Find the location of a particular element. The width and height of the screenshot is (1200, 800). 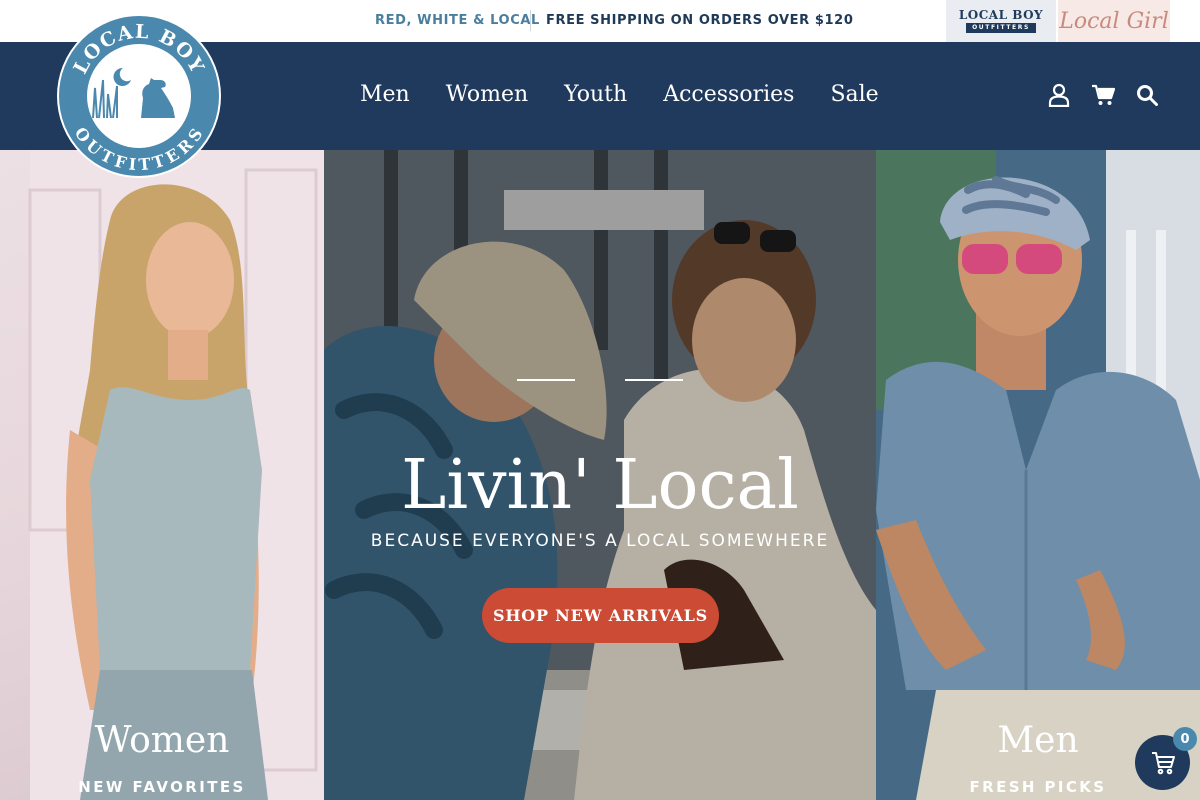

local-boy-tab-line2: OUTFITTERS is located at coordinates (1001, 28).